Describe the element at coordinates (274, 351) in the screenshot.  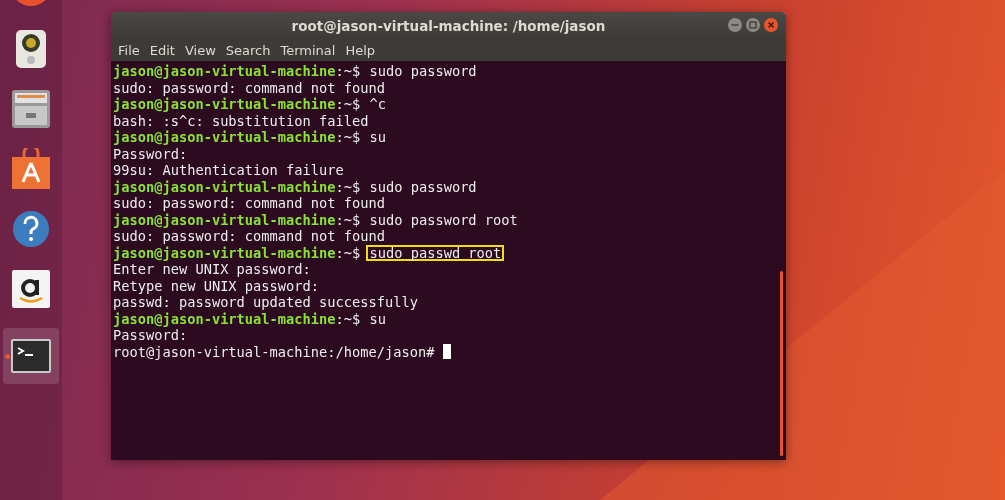
I see `root-prompt: root@jason-virtual-machine:/home/jason#` at that location.